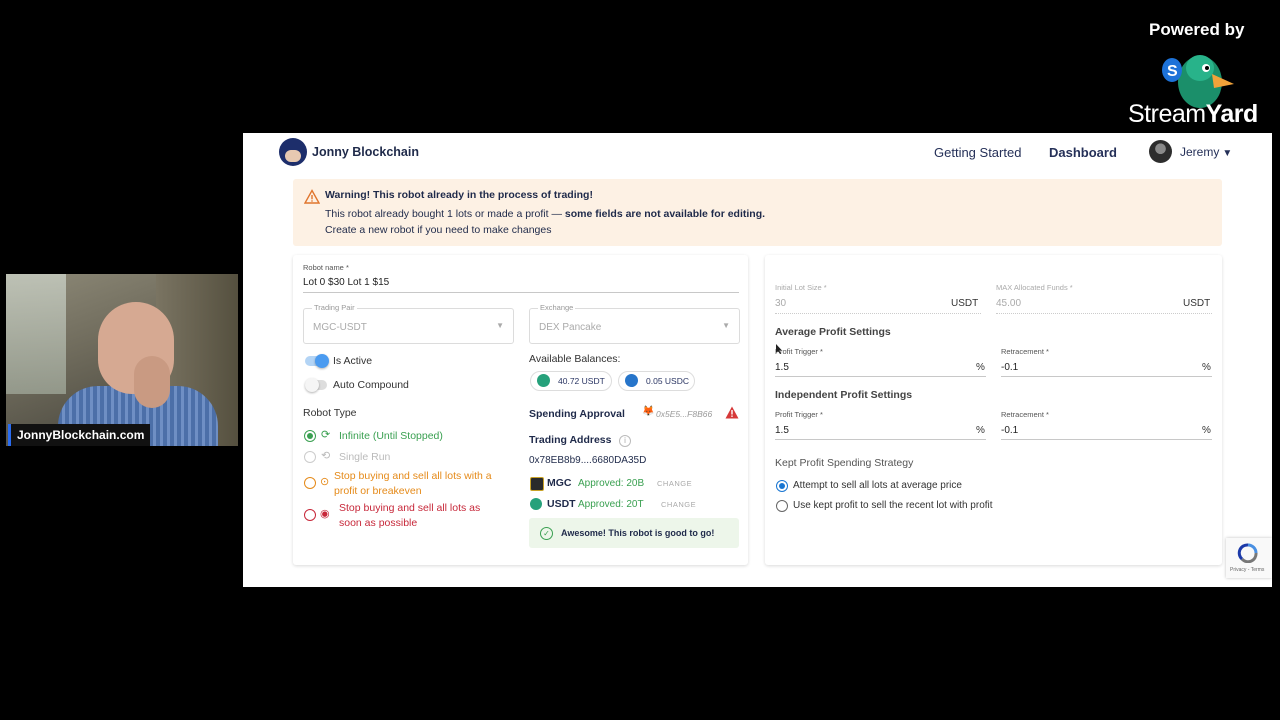 This screenshot has height=720, width=1280. Describe the element at coordinates (330, 413) in the screenshot. I see `robot-type-label: Robot Type` at that location.